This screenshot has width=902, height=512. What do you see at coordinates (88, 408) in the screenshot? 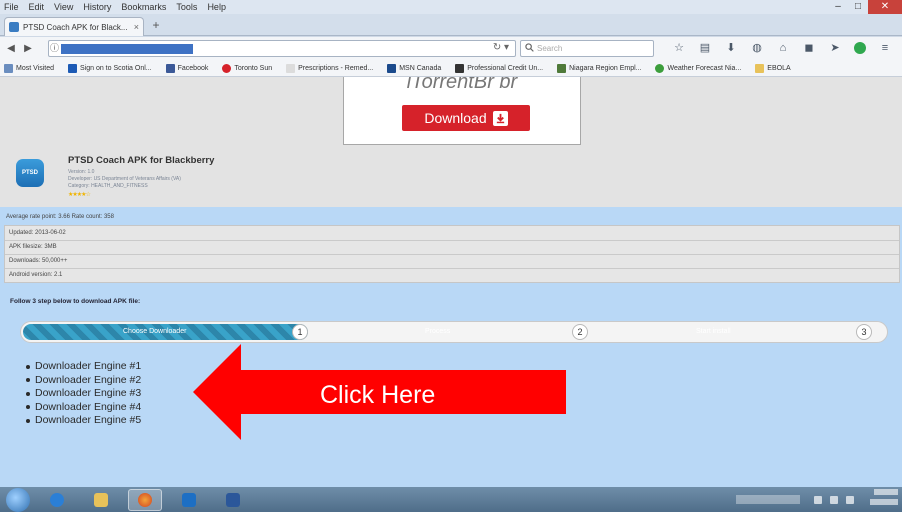
I see `engine-link-4: Downloader Engine #4` at bounding box center [88, 408].